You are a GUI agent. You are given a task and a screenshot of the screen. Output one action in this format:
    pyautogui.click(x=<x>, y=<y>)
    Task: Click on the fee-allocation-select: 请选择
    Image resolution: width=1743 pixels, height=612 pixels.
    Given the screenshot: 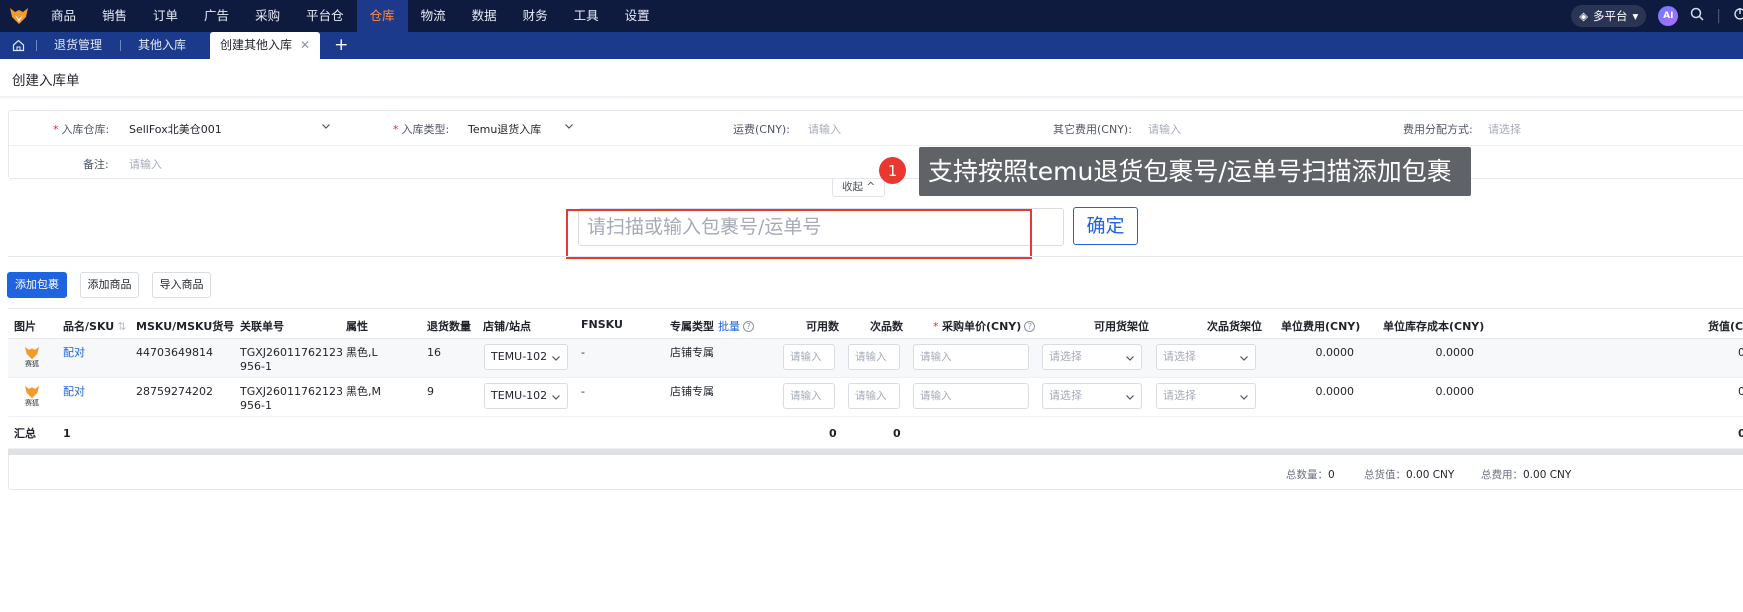 What is the action you would take?
    pyautogui.click(x=1504, y=129)
    